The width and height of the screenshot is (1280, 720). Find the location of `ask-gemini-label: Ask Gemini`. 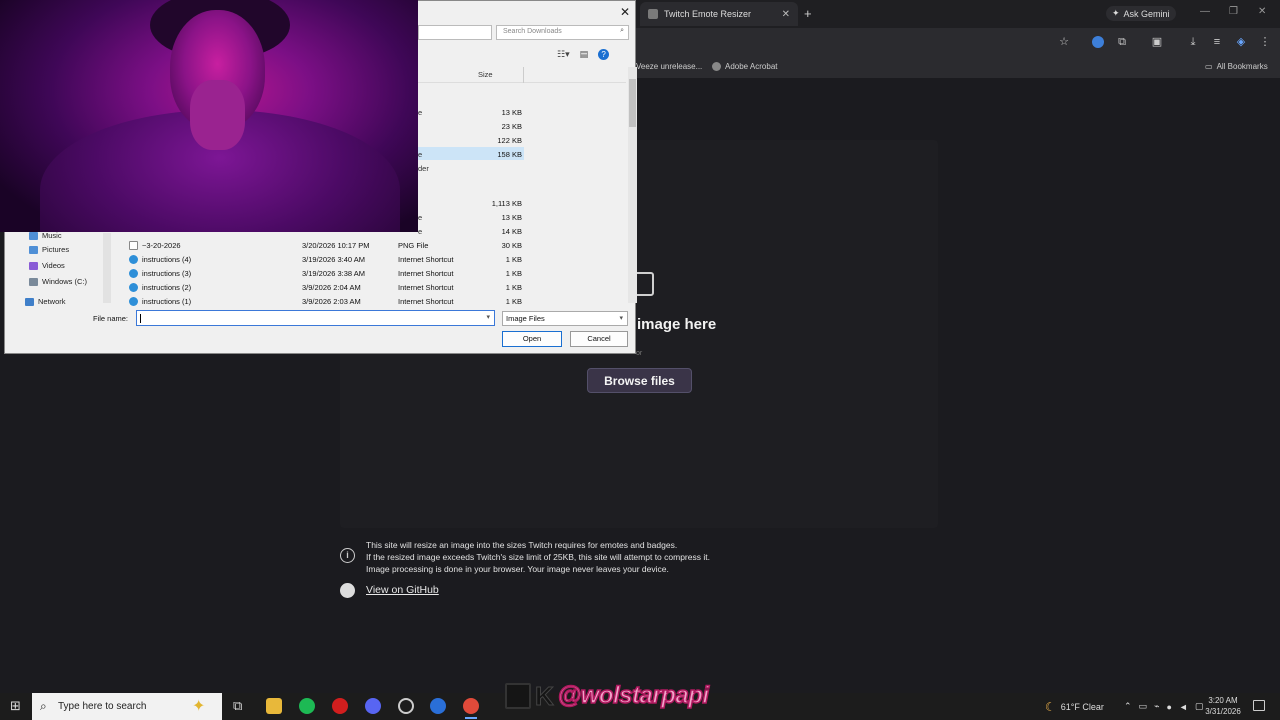

ask-gemini-label: Ask Gemini is located at coordinates (1146, 13).